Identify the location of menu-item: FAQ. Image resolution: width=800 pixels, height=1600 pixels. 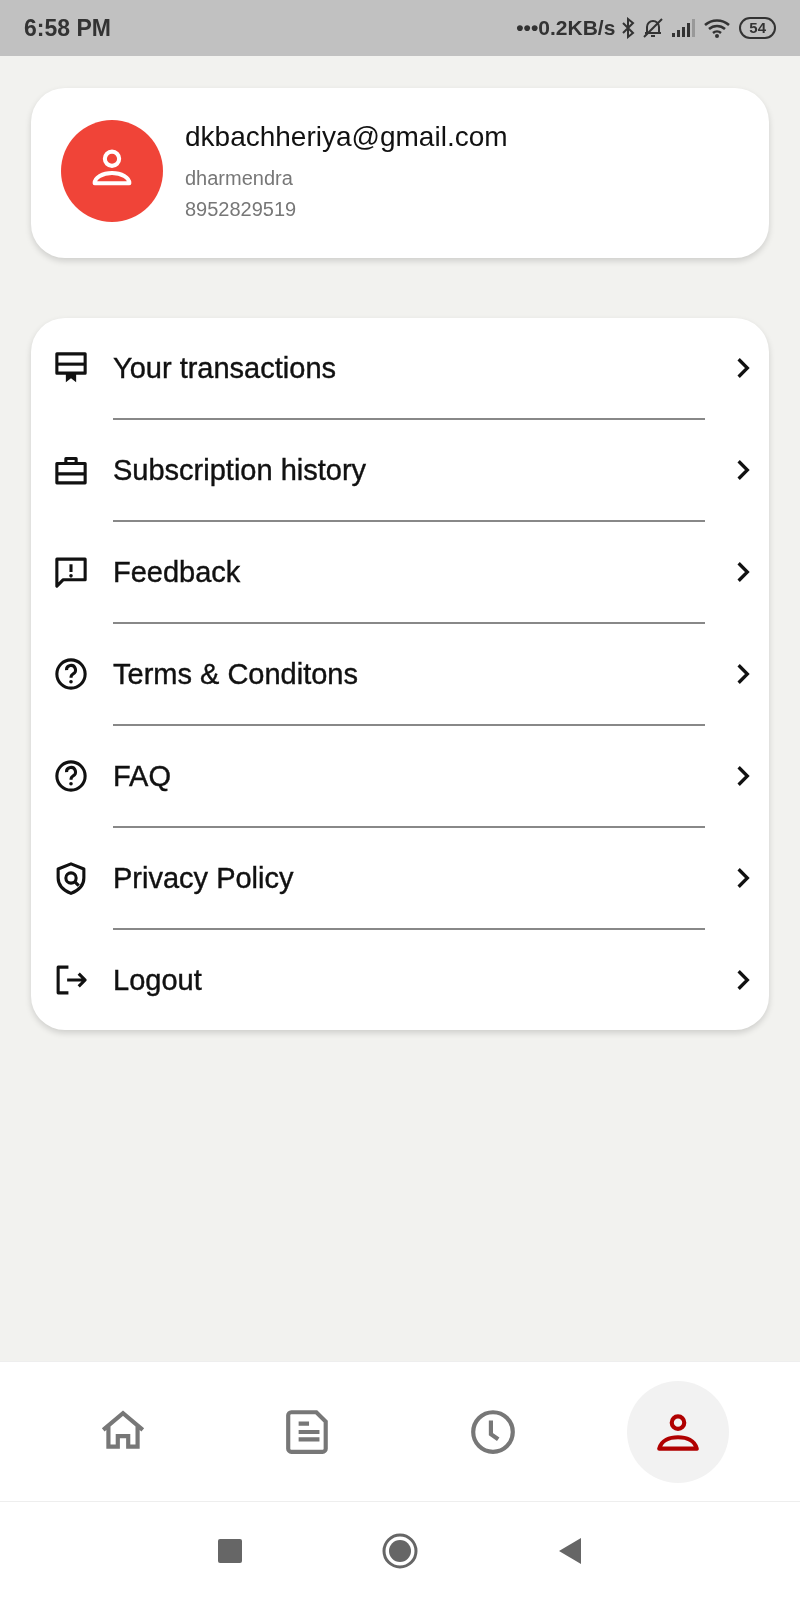
(411, 776).